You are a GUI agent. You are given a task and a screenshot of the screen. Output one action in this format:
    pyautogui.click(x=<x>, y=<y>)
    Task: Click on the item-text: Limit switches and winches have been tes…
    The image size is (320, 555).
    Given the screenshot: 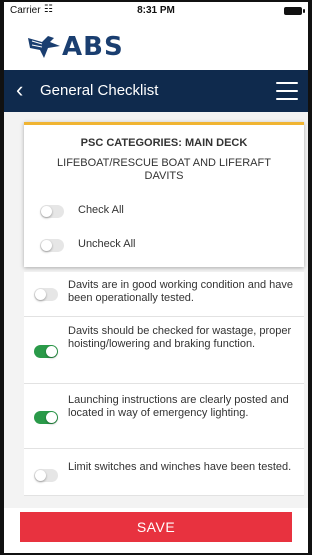 What is the action you would take?
    pyautogui.click(x=180, y=467)
    